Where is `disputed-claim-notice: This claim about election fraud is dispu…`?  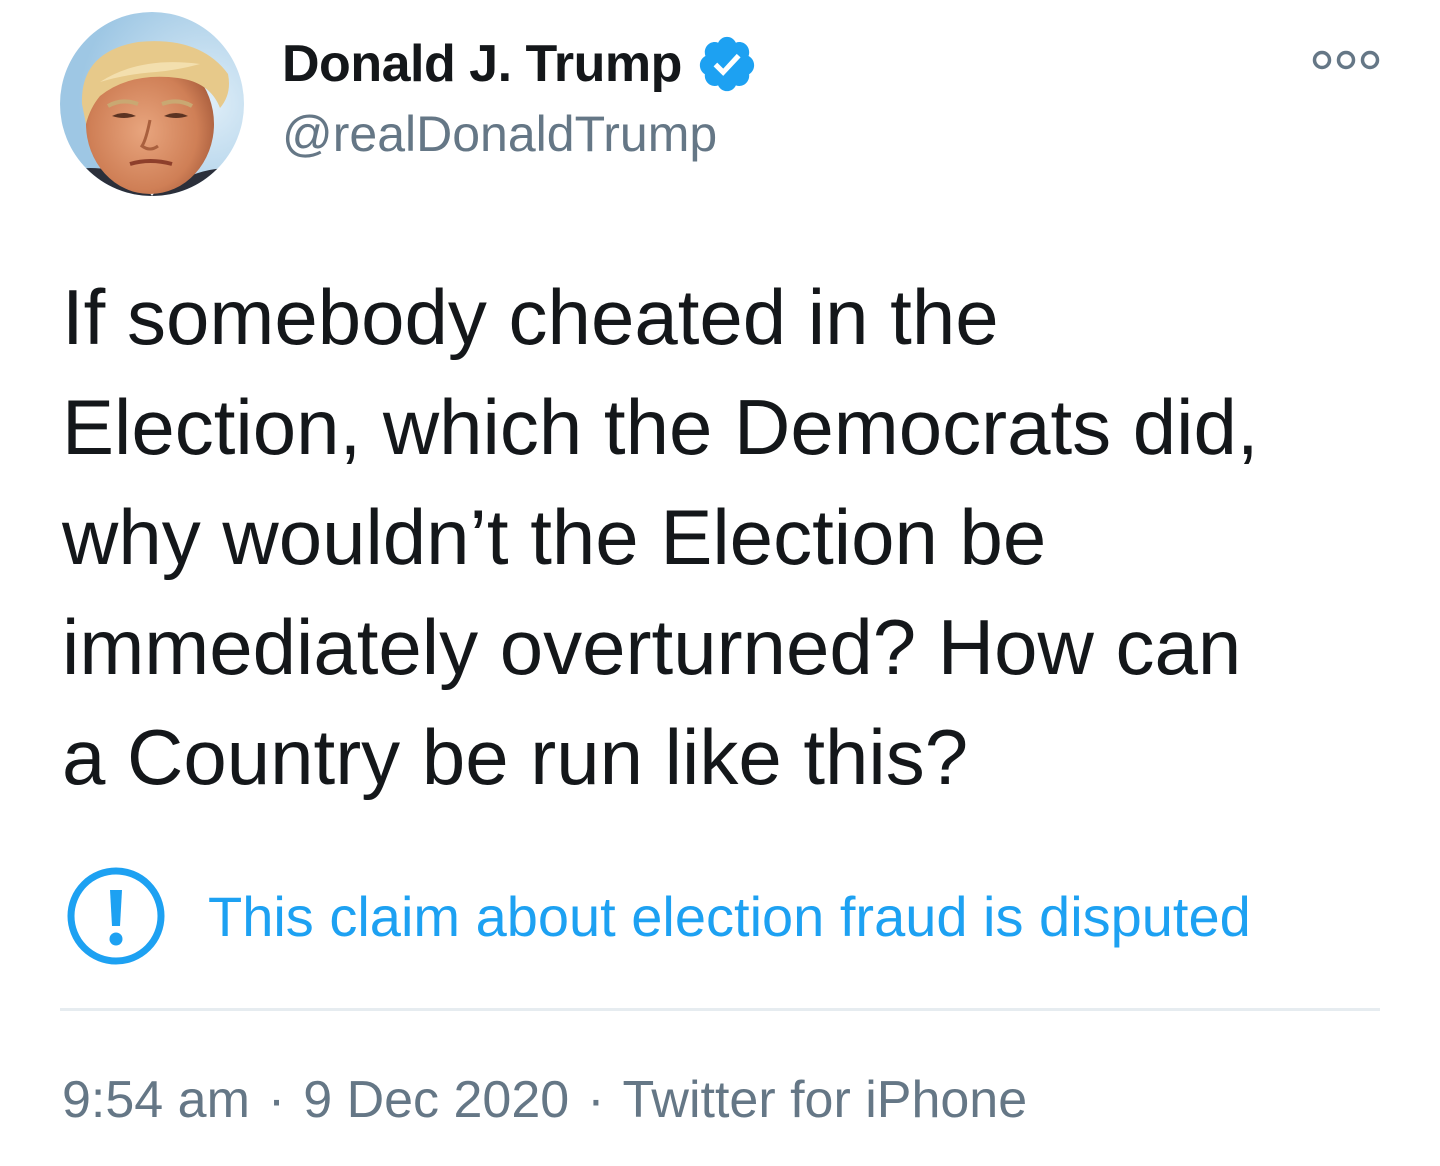 disputed-claim-notice: This claim about election fraud is dispu… is located at coordinates (658, 916).